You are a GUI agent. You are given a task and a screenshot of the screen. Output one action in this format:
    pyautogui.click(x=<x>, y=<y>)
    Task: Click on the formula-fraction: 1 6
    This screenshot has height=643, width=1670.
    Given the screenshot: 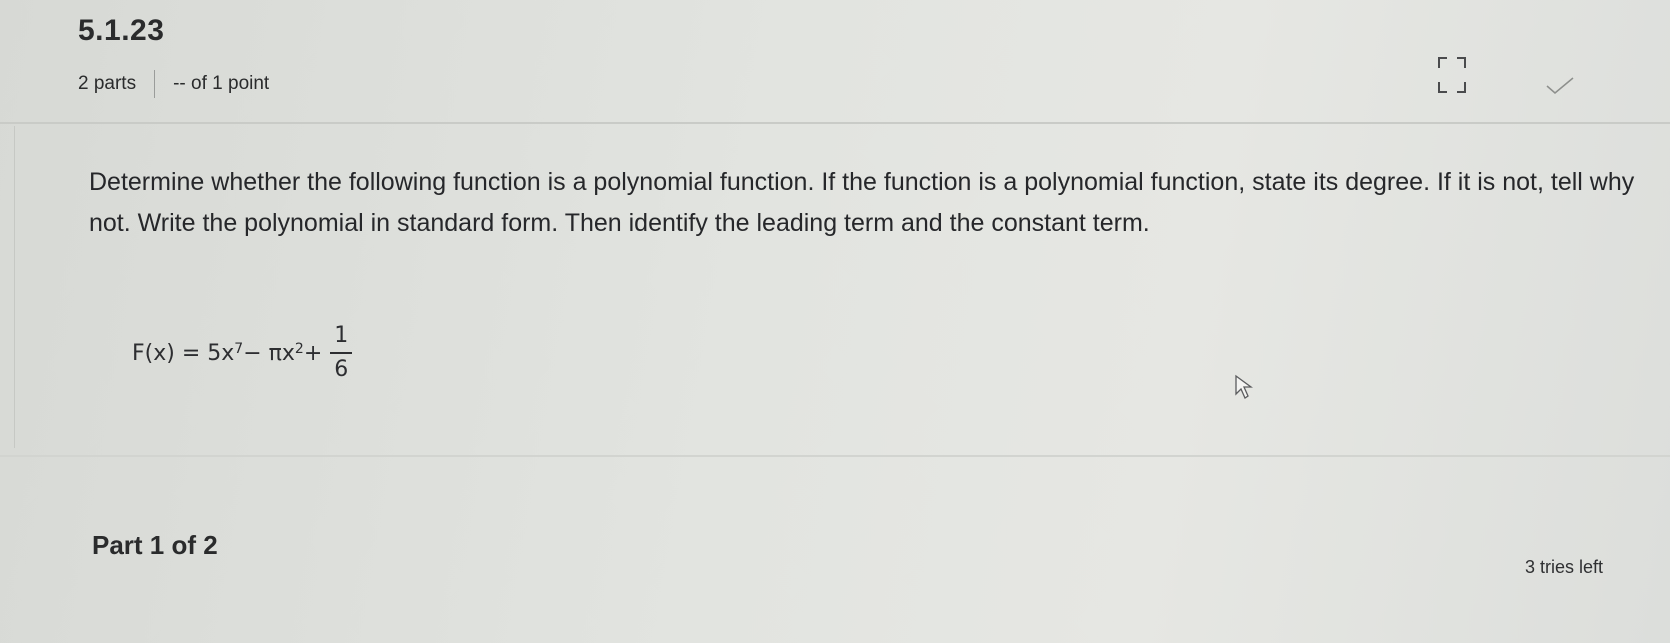 What is the action you would take?
    pyautogui.click(x=341, y=352)
    